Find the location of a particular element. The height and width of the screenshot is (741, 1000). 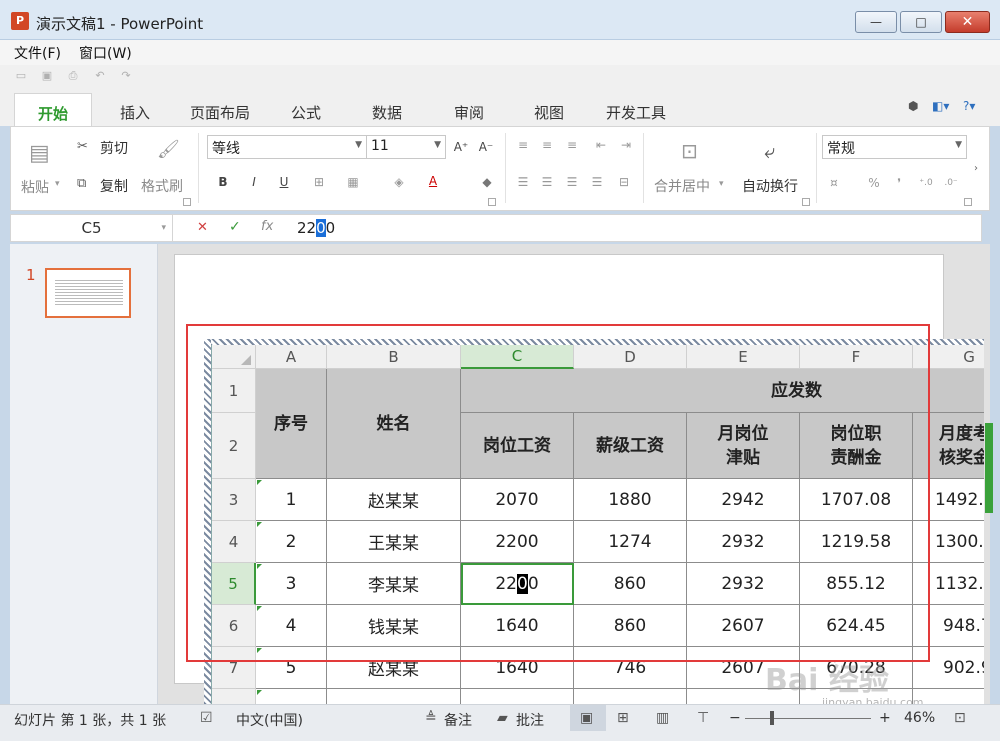

merge-dropdown-icon: ▾ is located at coordinates (721, 184).